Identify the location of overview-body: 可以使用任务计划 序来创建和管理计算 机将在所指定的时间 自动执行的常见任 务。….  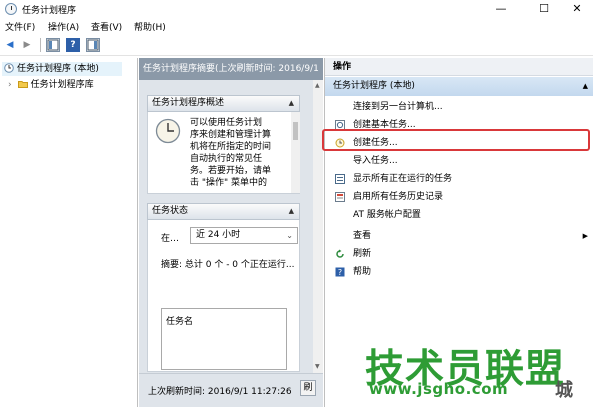
(223, 153).